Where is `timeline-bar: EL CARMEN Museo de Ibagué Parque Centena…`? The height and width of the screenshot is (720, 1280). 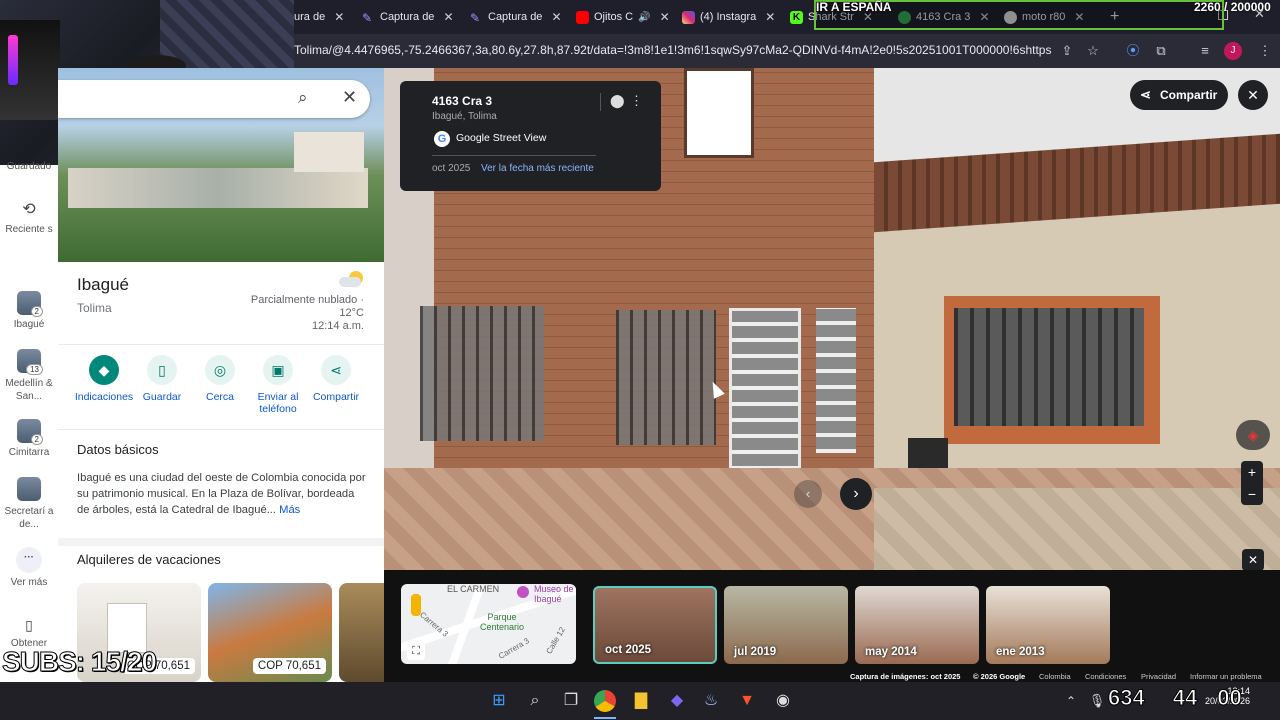
timeline-bar: EL CARMEN Museo de Ibagué Parque Centena… is located at coordinates (832, 626).